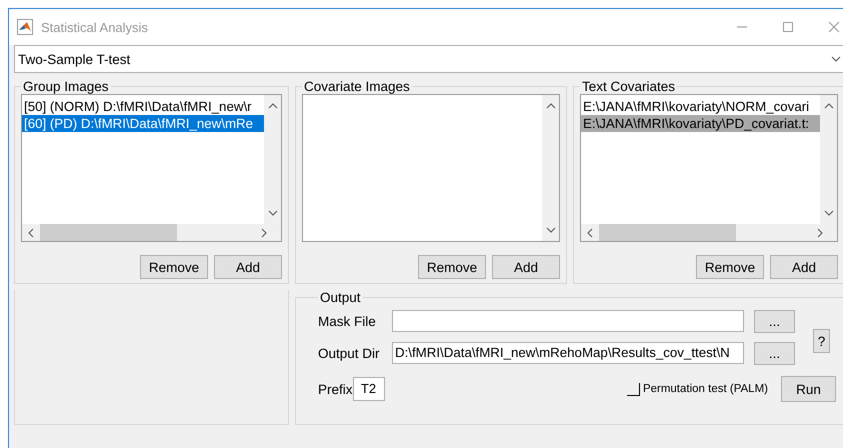  I want to click on list-item: [60] (PD) D:\fMRI\Data\fMRI_new\mRe, so click(143, 123).